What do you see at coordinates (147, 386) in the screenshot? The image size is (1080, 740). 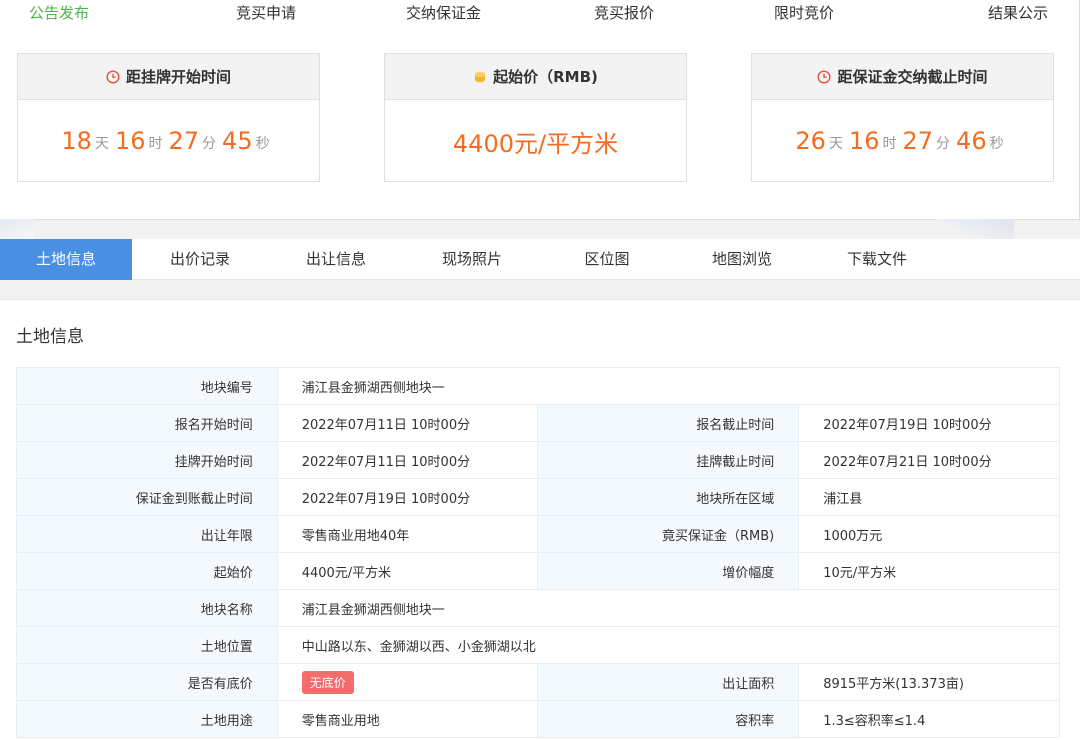 I see `field-label: 地块编号` at bounding box center [147, 386].